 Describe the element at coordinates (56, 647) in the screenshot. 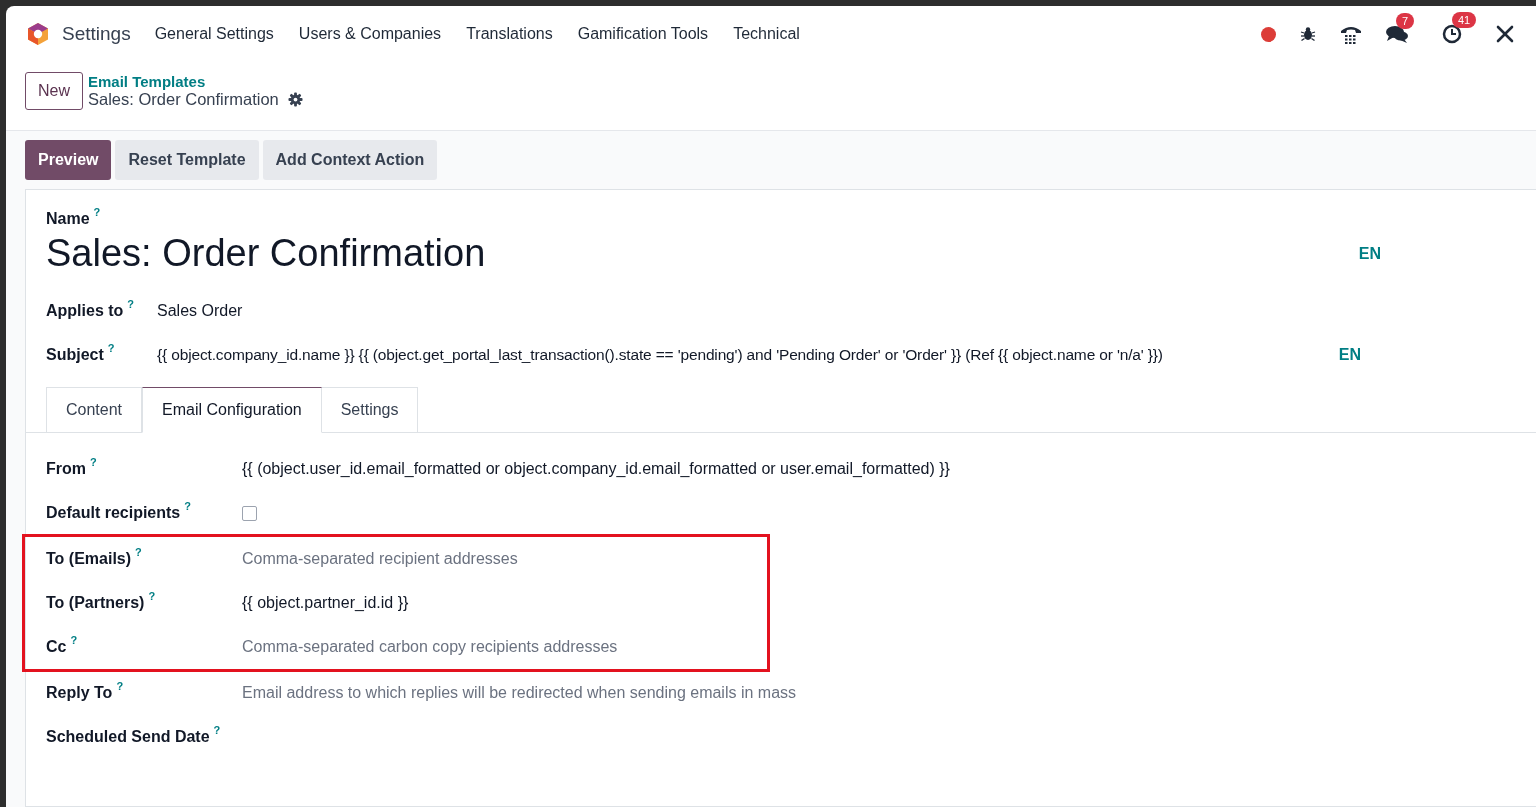

I see `field-label: Cc` at that location.